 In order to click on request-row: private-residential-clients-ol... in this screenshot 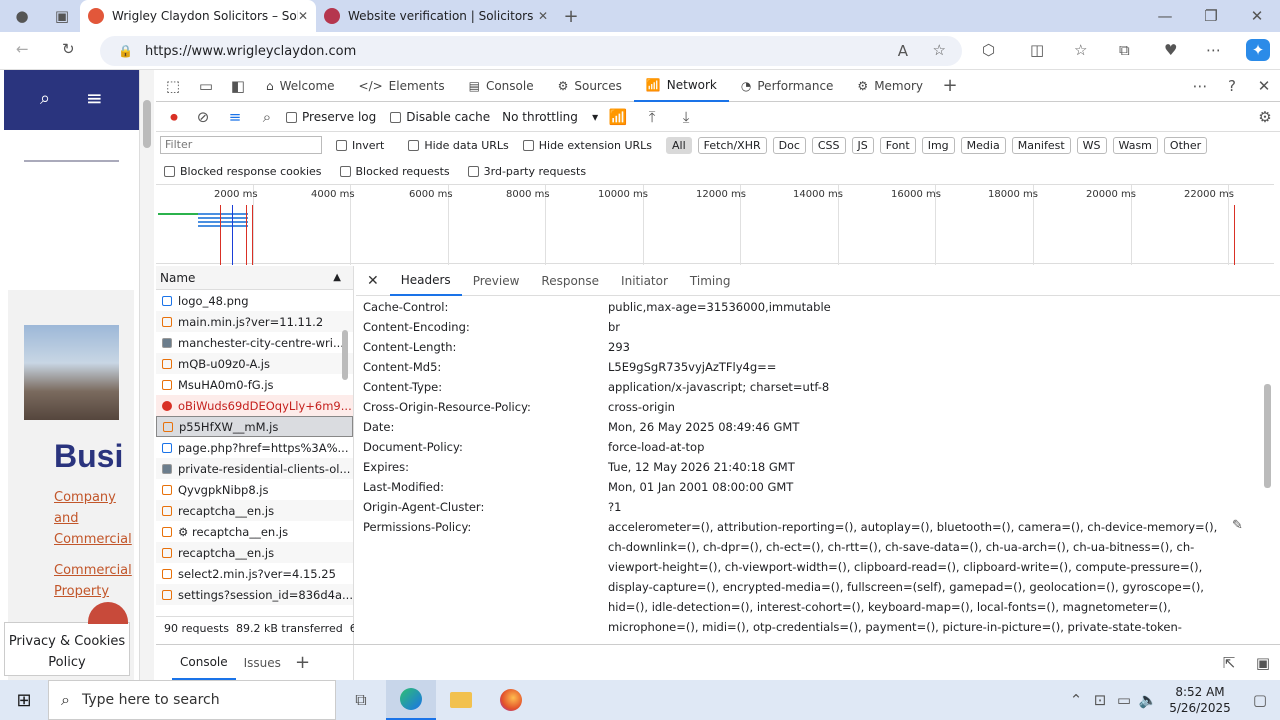, I will do `click(254, 468)`.